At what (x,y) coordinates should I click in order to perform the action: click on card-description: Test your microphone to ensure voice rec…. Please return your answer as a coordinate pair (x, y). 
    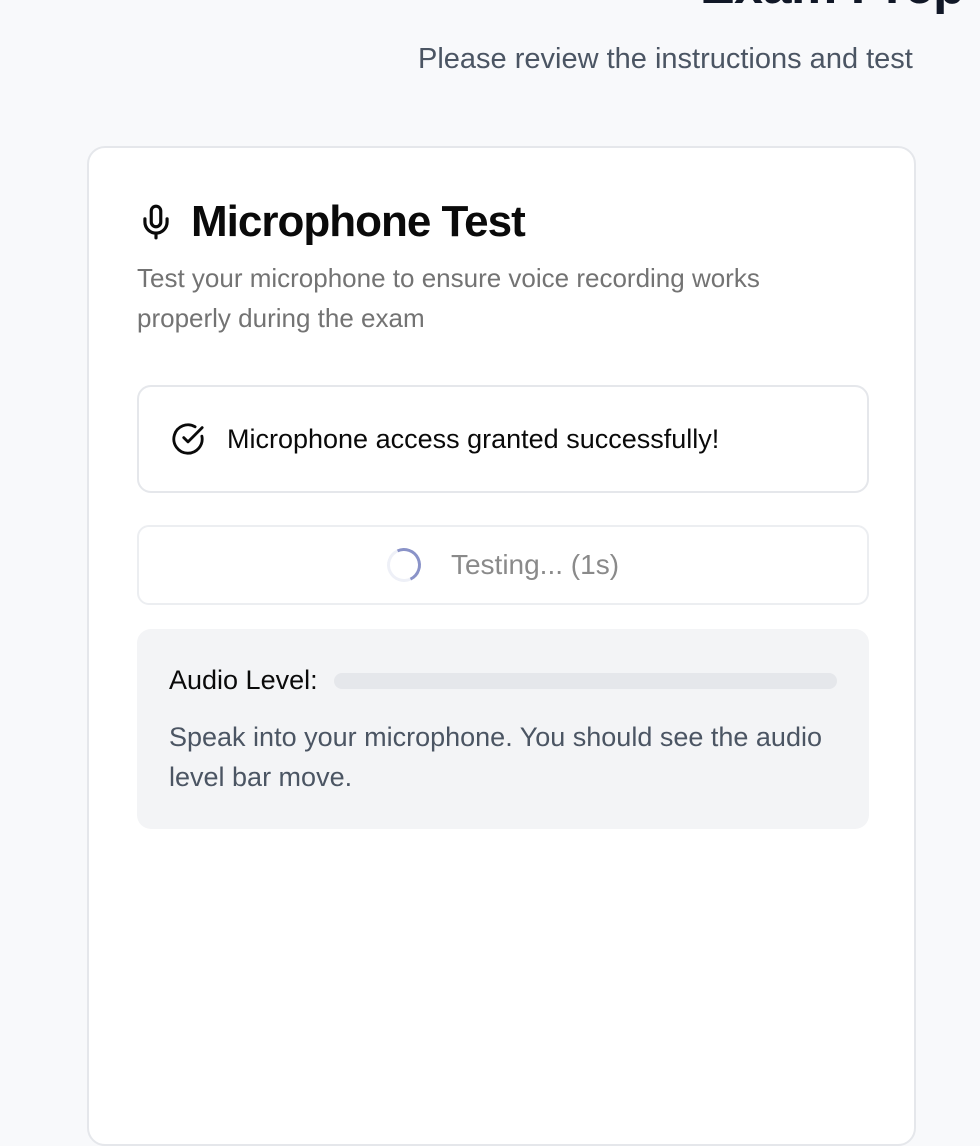
    Looking at the image, I should click on (448, 298).